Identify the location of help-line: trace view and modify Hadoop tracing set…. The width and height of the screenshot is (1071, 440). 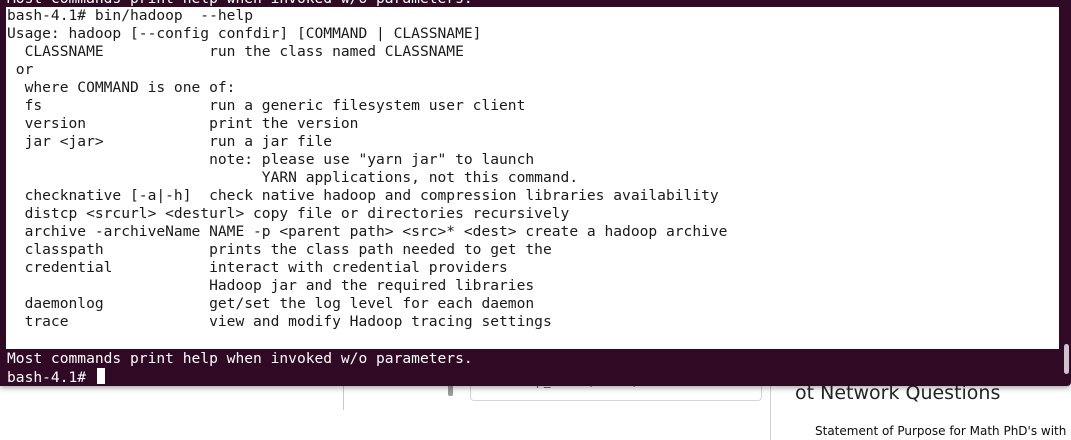
(279, 321).